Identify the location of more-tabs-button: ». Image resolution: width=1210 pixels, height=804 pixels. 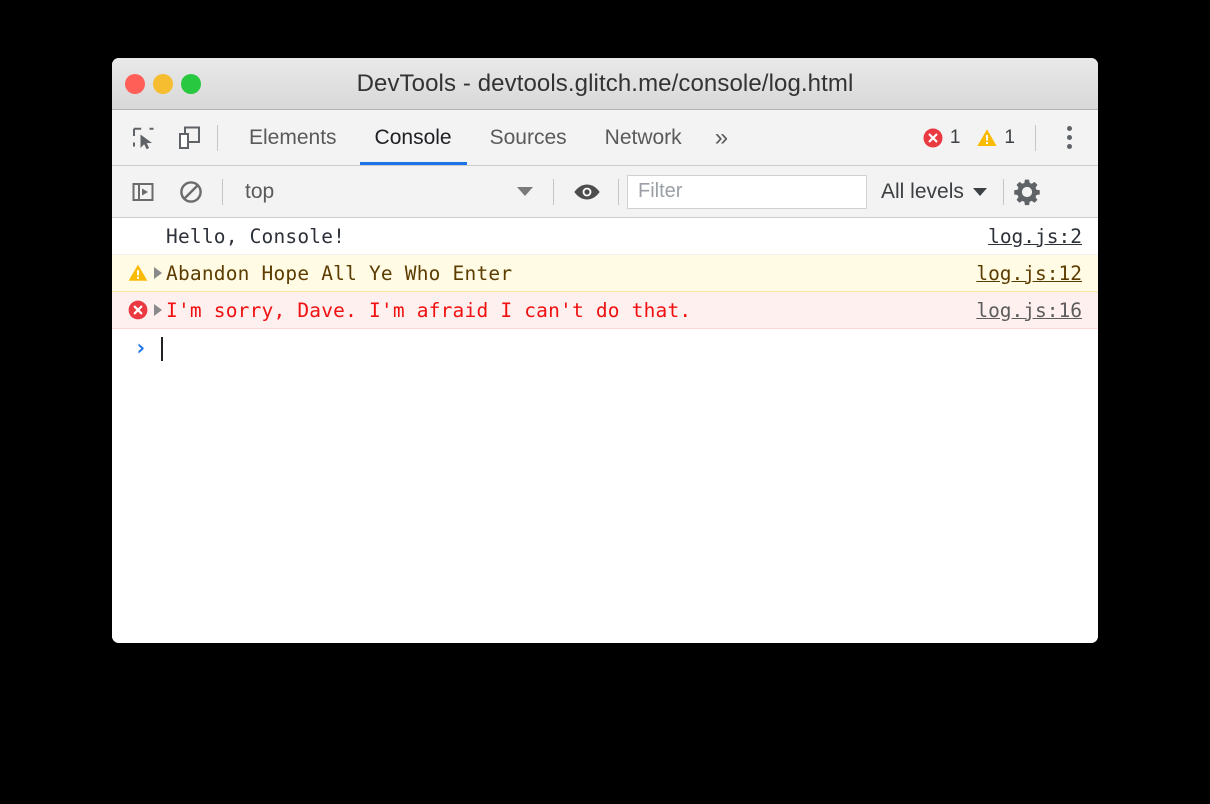
(721, 137).